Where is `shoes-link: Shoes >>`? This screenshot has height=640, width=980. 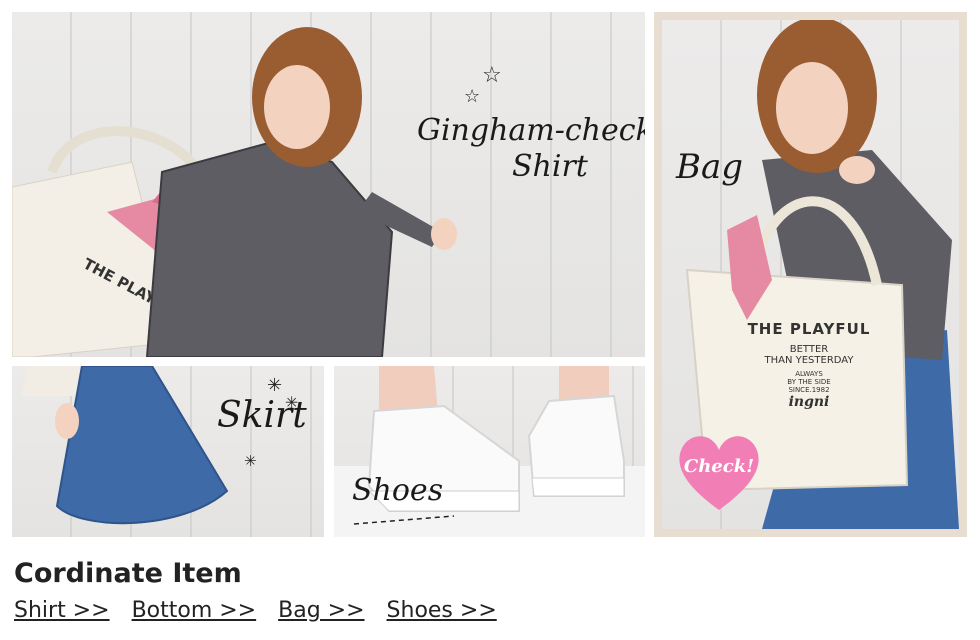 shoes-link: Shoes >> is located at coordinates (442, 610).